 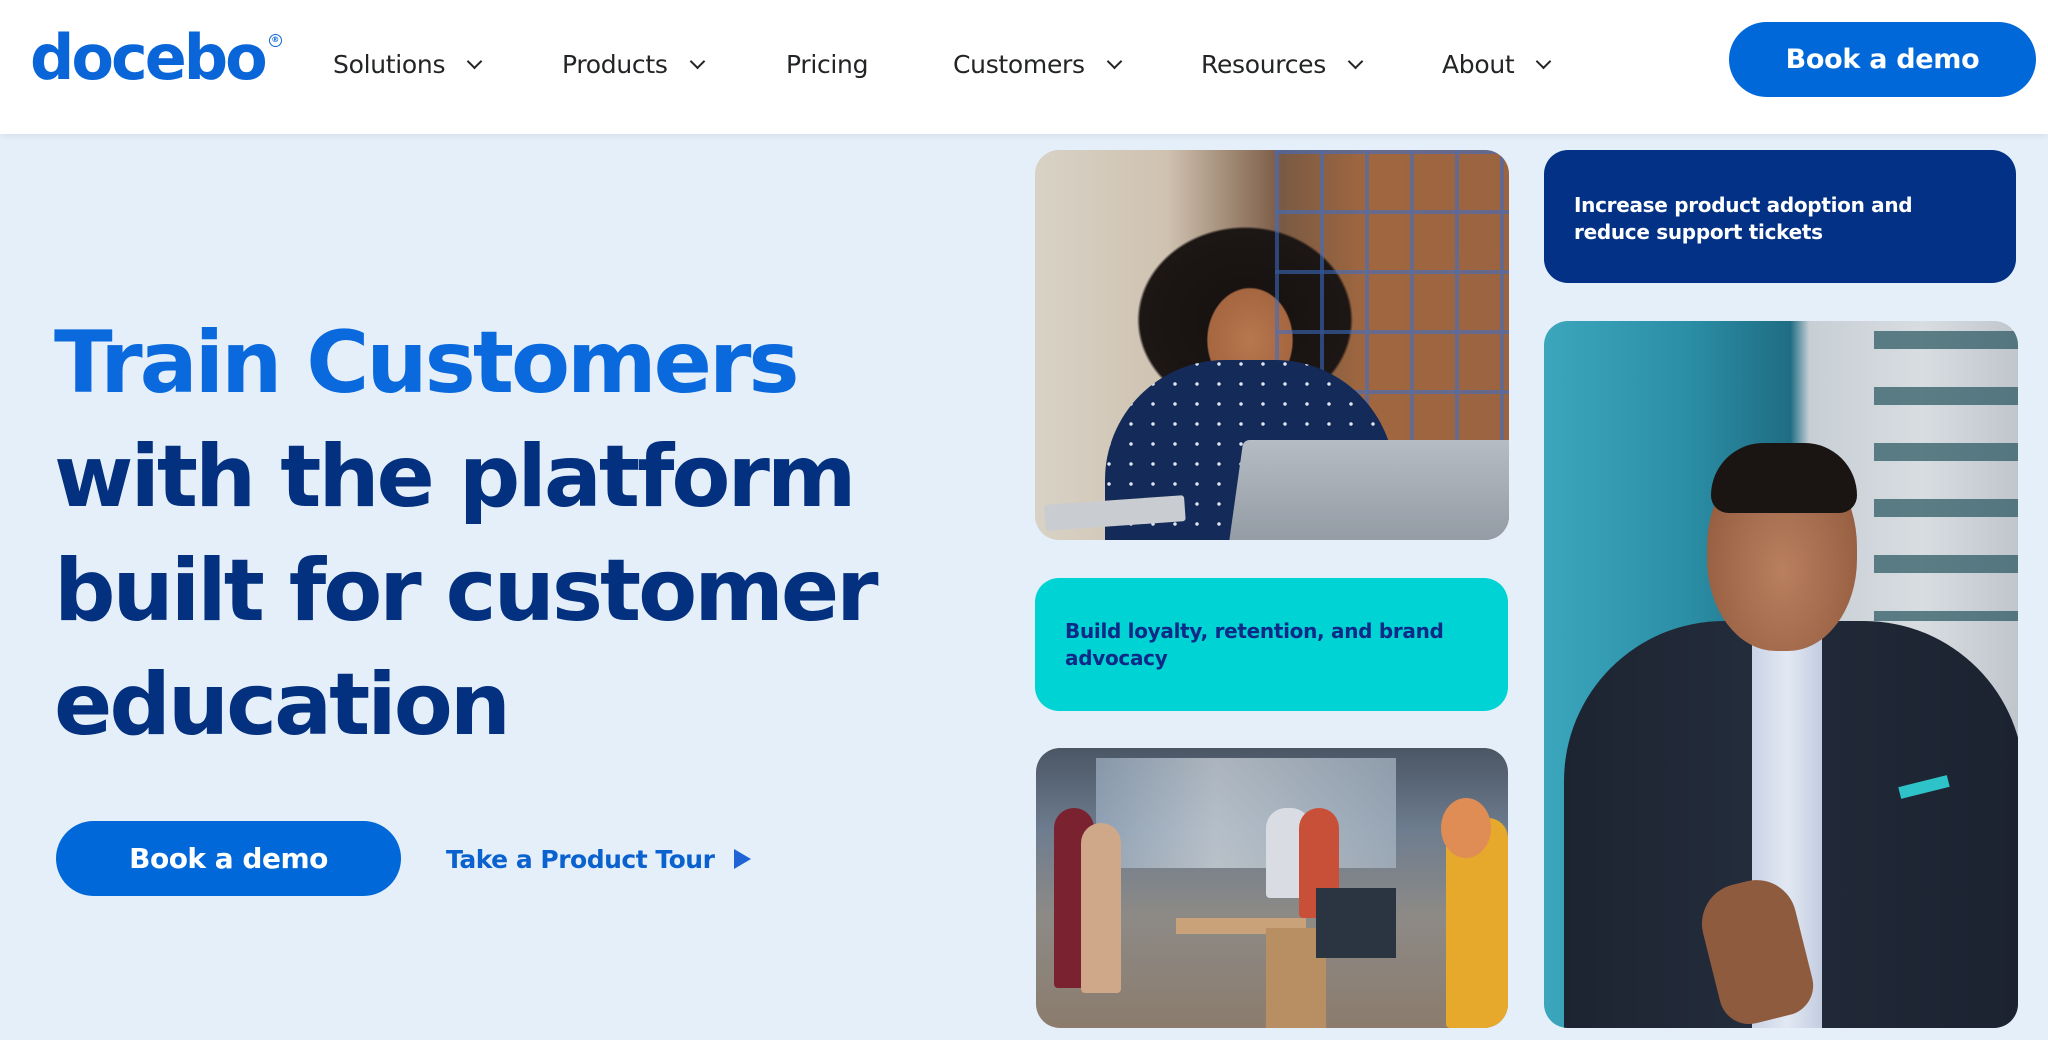 I want to click on nav-item-label: Pricing, so click(x=827, y=64).